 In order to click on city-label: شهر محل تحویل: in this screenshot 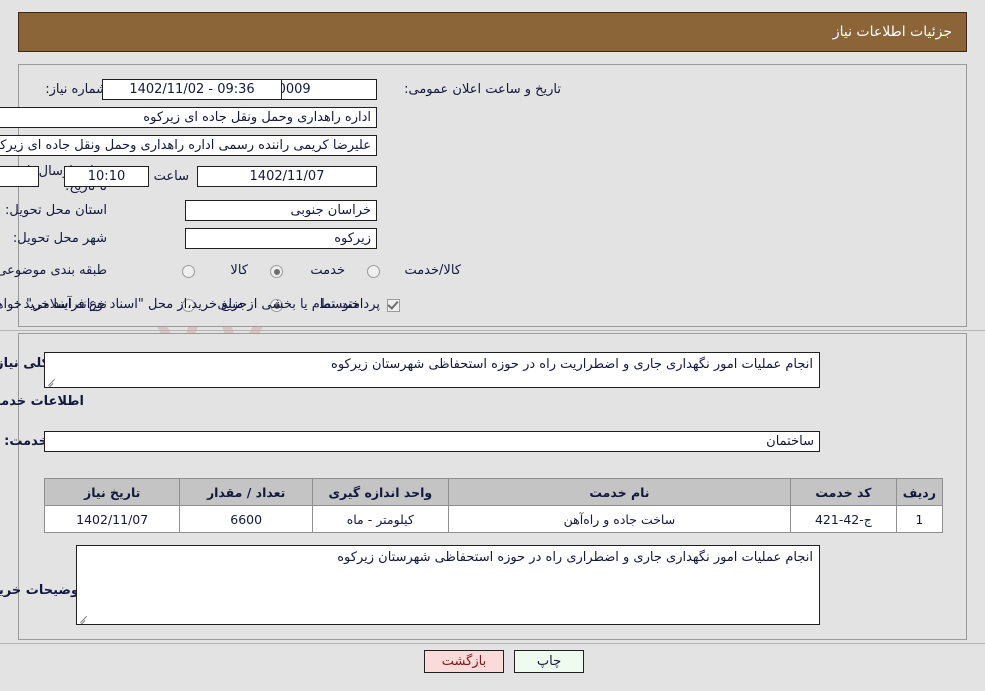, I will do `click(59, 238)`.